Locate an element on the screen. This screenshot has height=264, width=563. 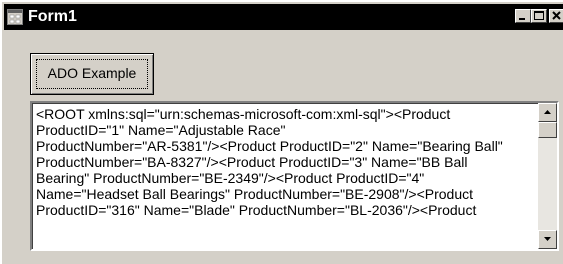
form-app-icon is located at coordinates (15, 17).